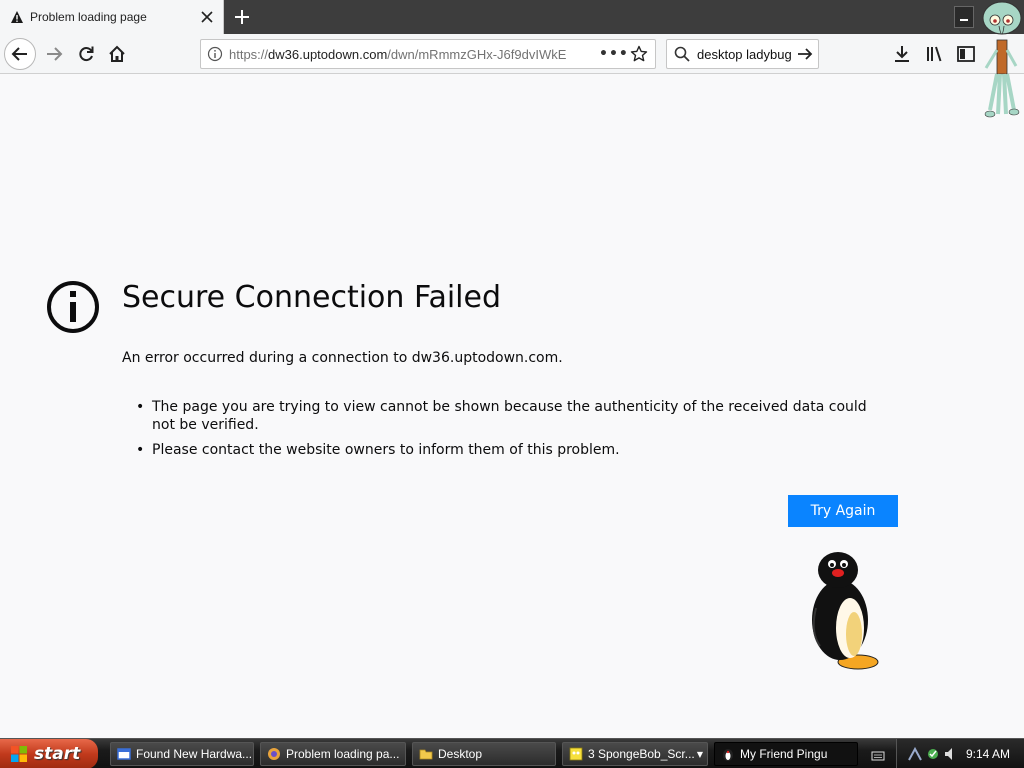 The height and width of the screenshot is (768, 1024). What do you see at coordinates (915, 756) in the screenshot?
I see `network-icon` at bounding box center [915, 756].